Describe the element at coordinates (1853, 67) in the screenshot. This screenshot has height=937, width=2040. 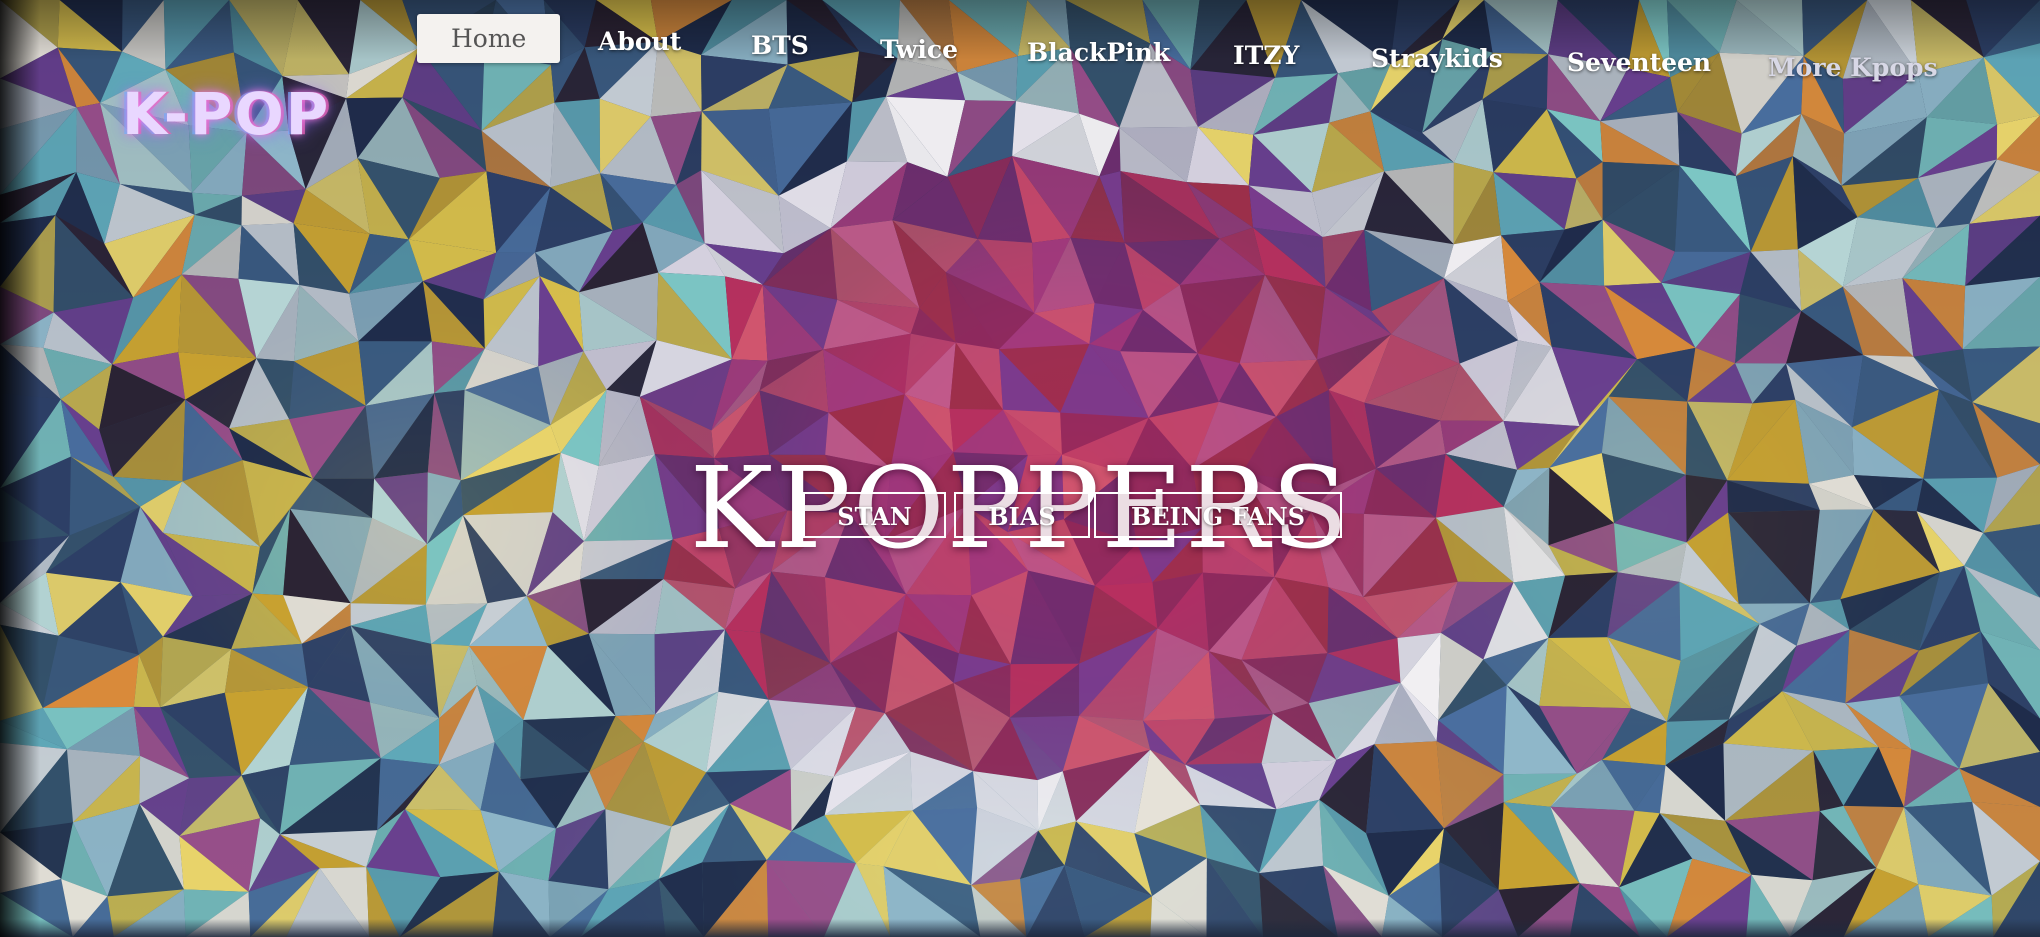
I see `nav-more-kpops: More Kpops` at that location.